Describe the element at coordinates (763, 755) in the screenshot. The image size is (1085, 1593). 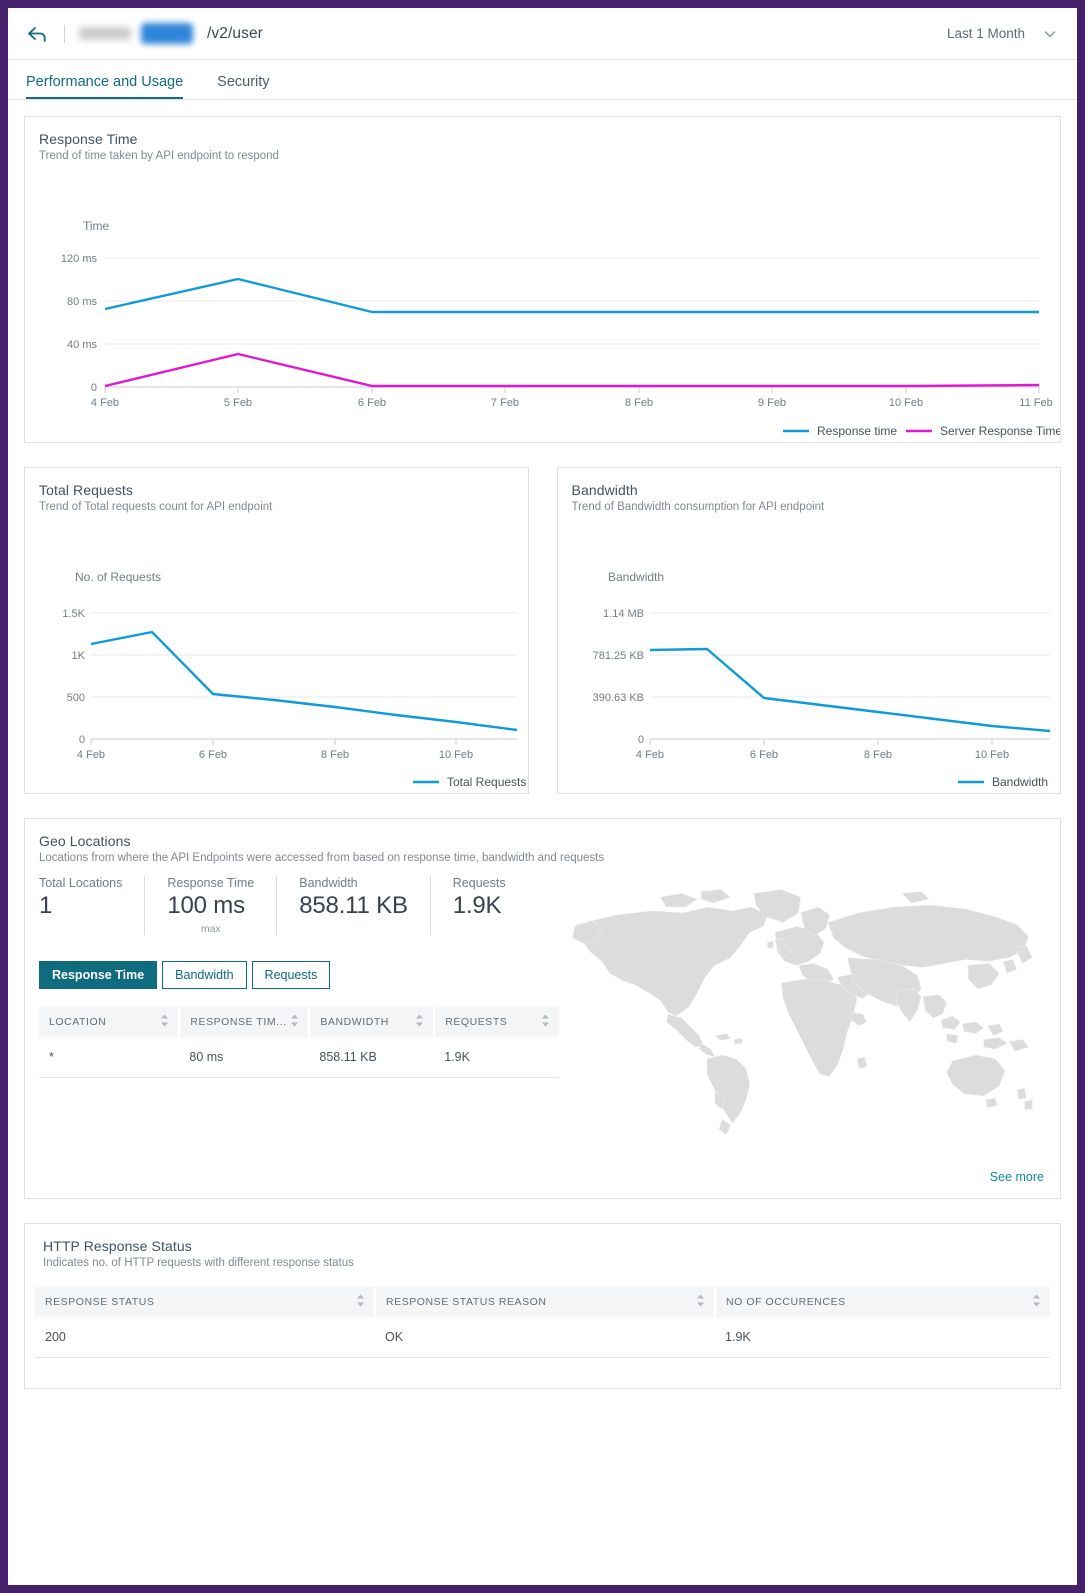
I see `svg-text: 6 Feb` at that location.